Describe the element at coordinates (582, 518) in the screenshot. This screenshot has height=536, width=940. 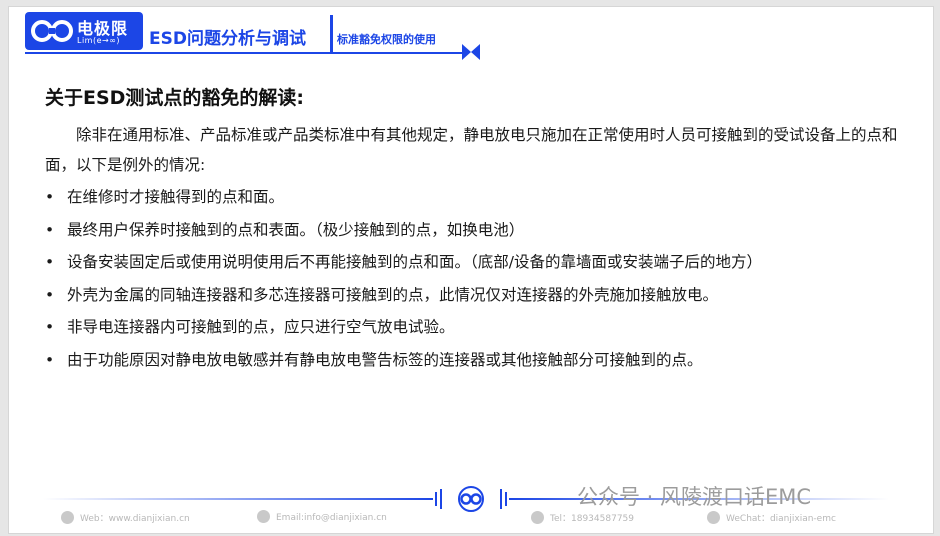
I see `footer-tel: Tel：18934587759` at that location.